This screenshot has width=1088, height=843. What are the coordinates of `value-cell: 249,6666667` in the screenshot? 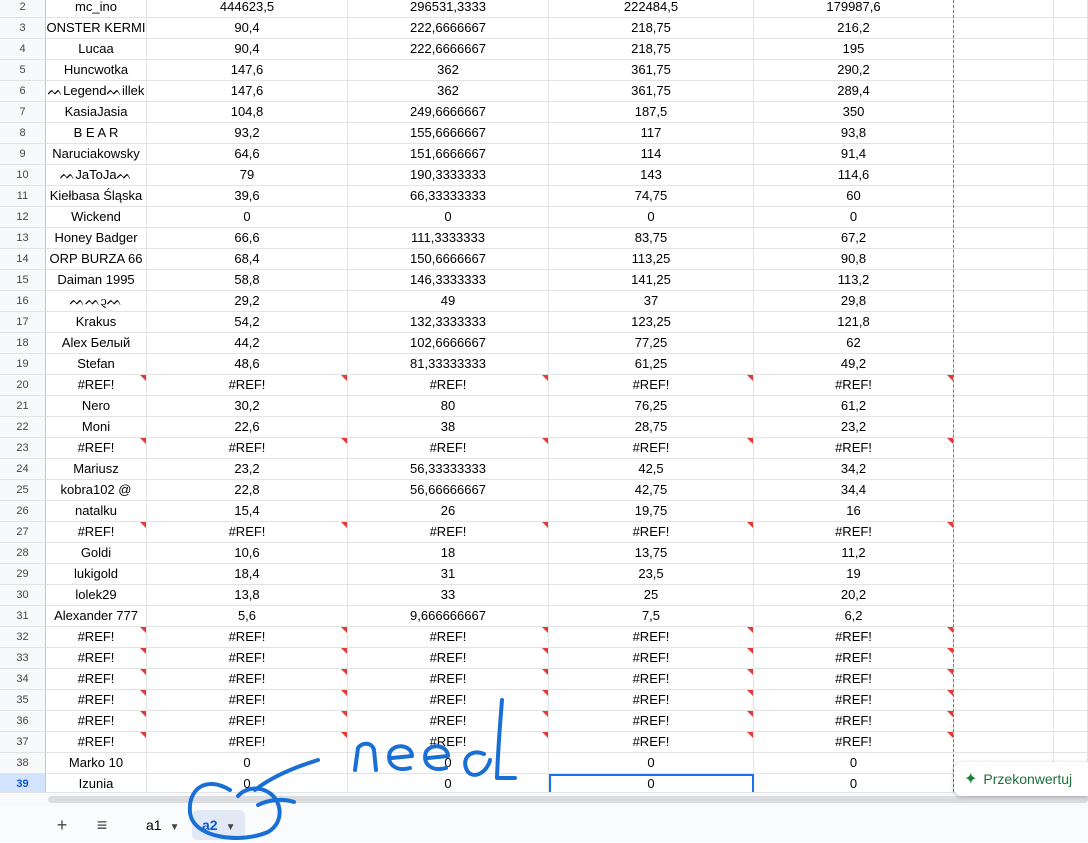 It's located at (448, 112).